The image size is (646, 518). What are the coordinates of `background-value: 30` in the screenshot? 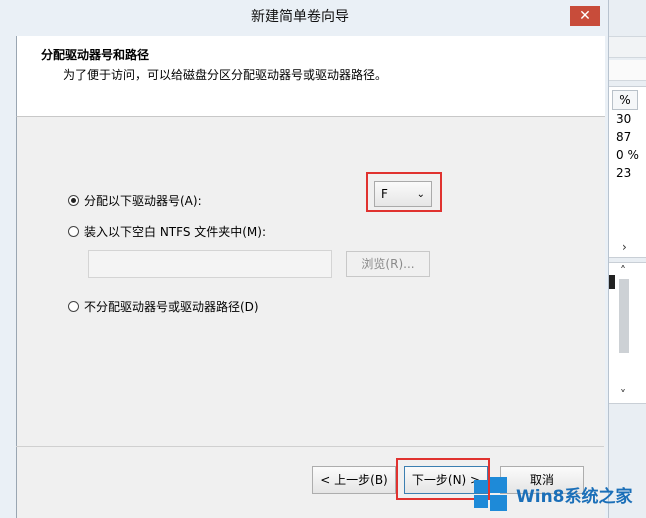 It's located at (624, 119).